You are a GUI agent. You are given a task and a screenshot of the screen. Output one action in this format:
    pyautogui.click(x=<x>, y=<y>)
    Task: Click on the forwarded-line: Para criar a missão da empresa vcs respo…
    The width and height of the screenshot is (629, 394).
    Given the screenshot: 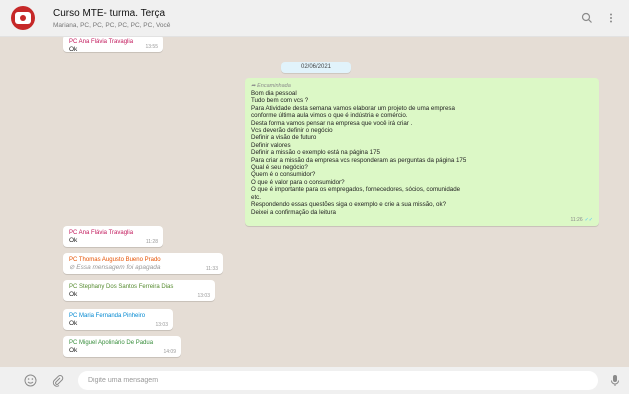 What is the action you would take?
    pyautogui.click(x=359, y=160)
    